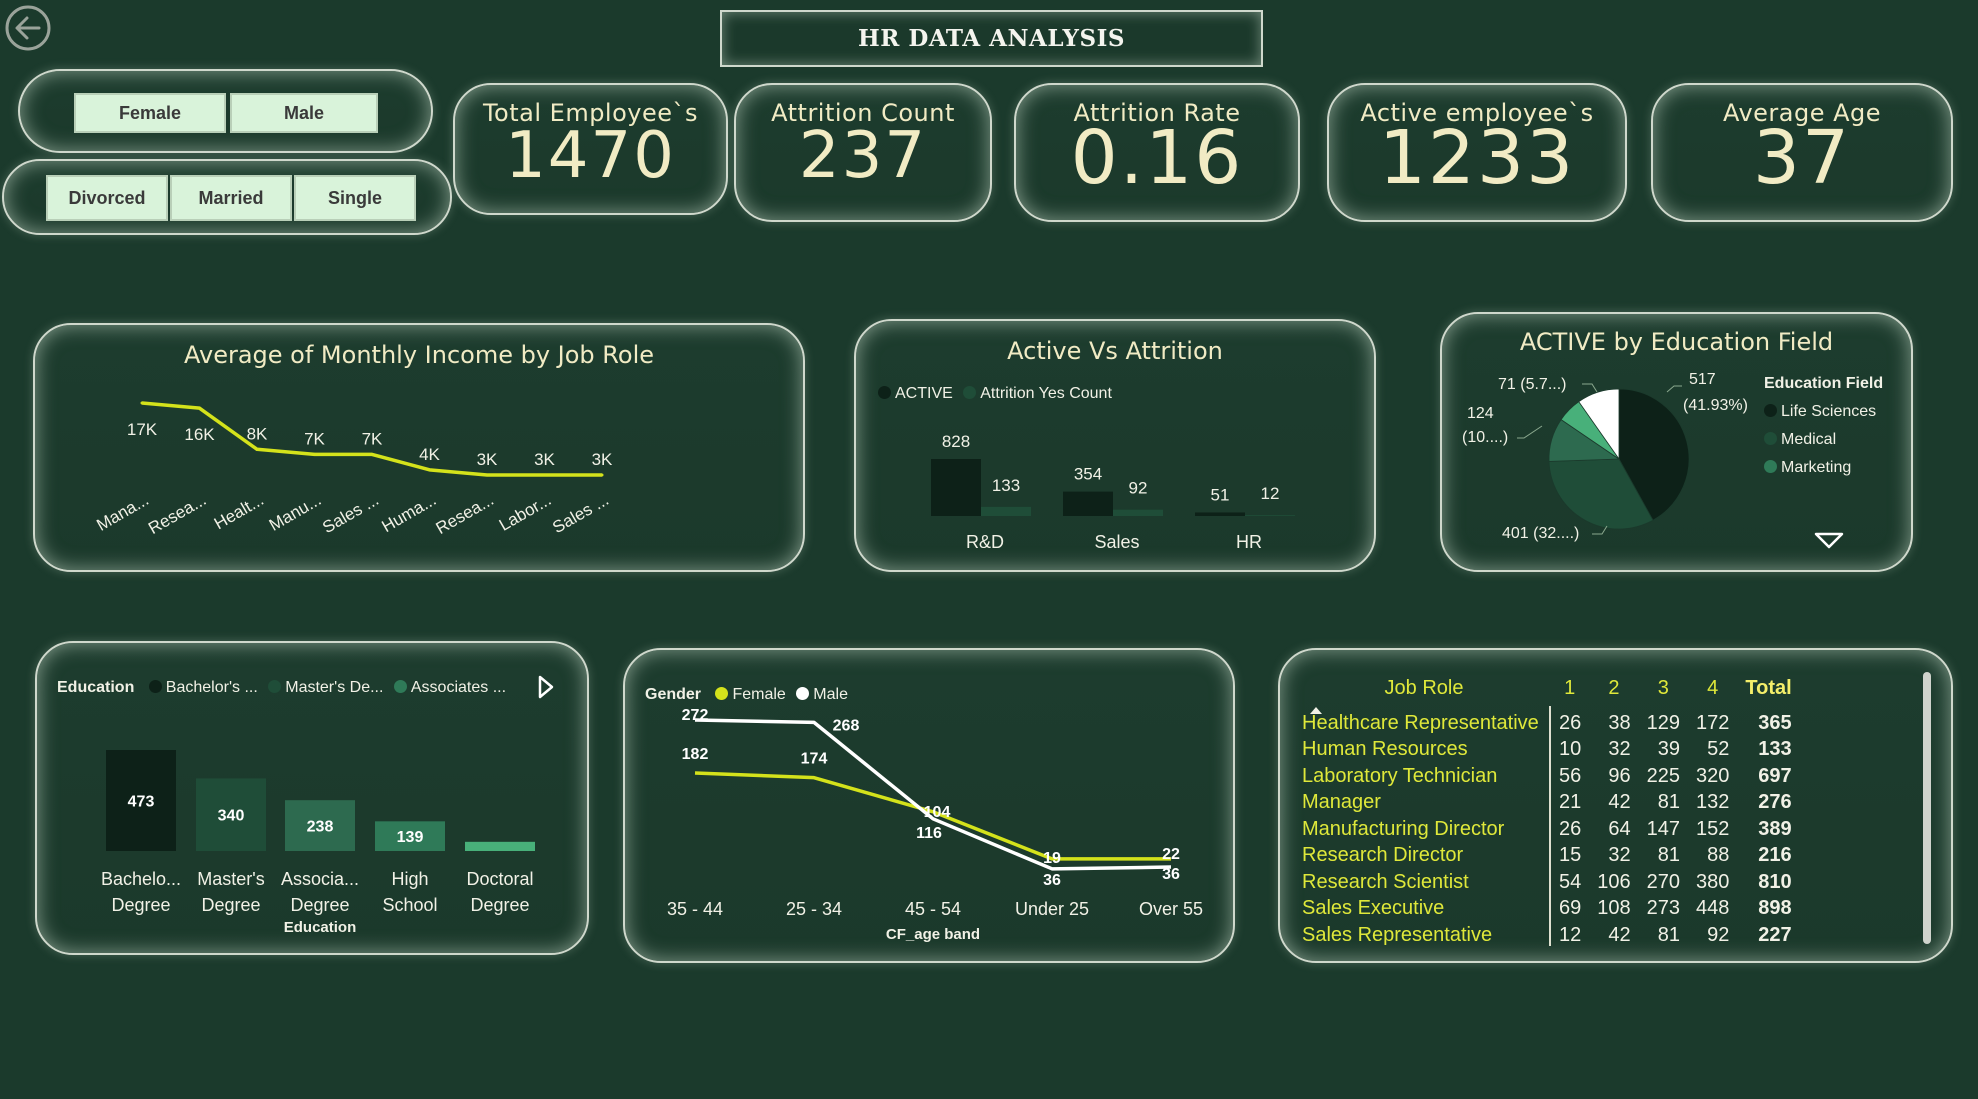 The image size is (1978, 1099). I want to click on column-header: 2, so click(1613, 688).